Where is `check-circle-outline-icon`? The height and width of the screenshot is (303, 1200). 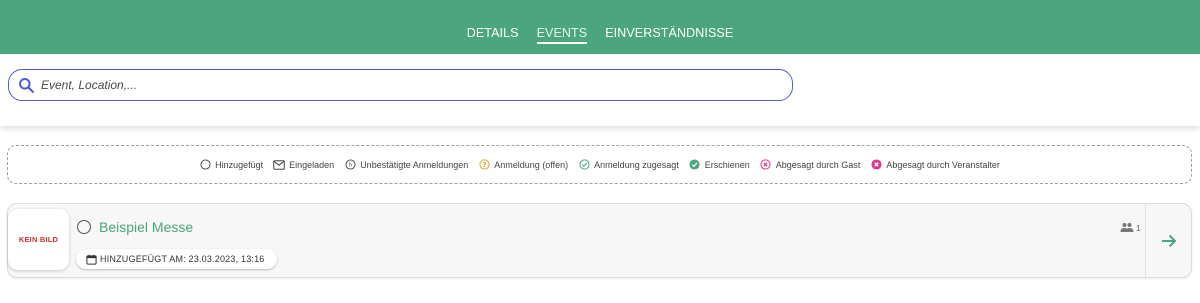 check-circle-outline-icon is located at coordinates (584, 165).